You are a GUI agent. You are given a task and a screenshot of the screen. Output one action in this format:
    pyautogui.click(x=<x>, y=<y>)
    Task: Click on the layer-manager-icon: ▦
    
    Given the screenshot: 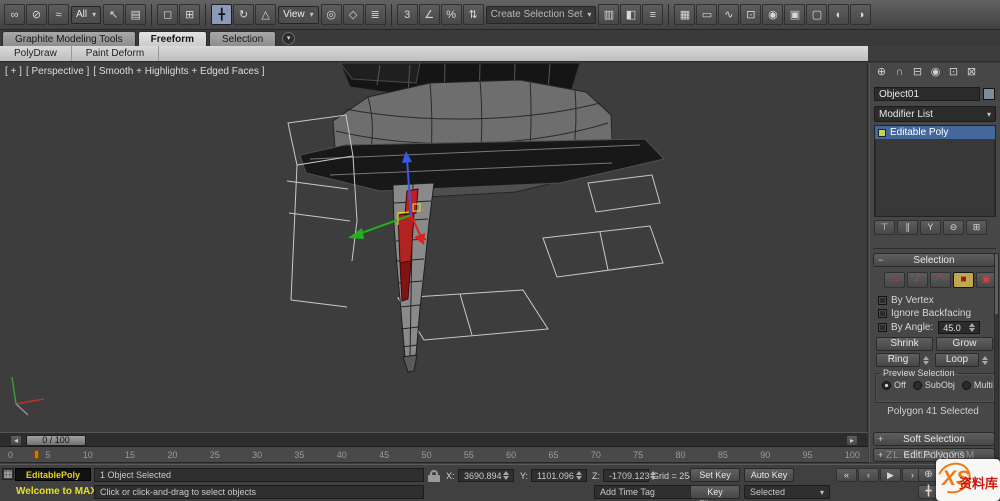 What is the action you would take?
    pyautogui.click(x=685, y=14)
    